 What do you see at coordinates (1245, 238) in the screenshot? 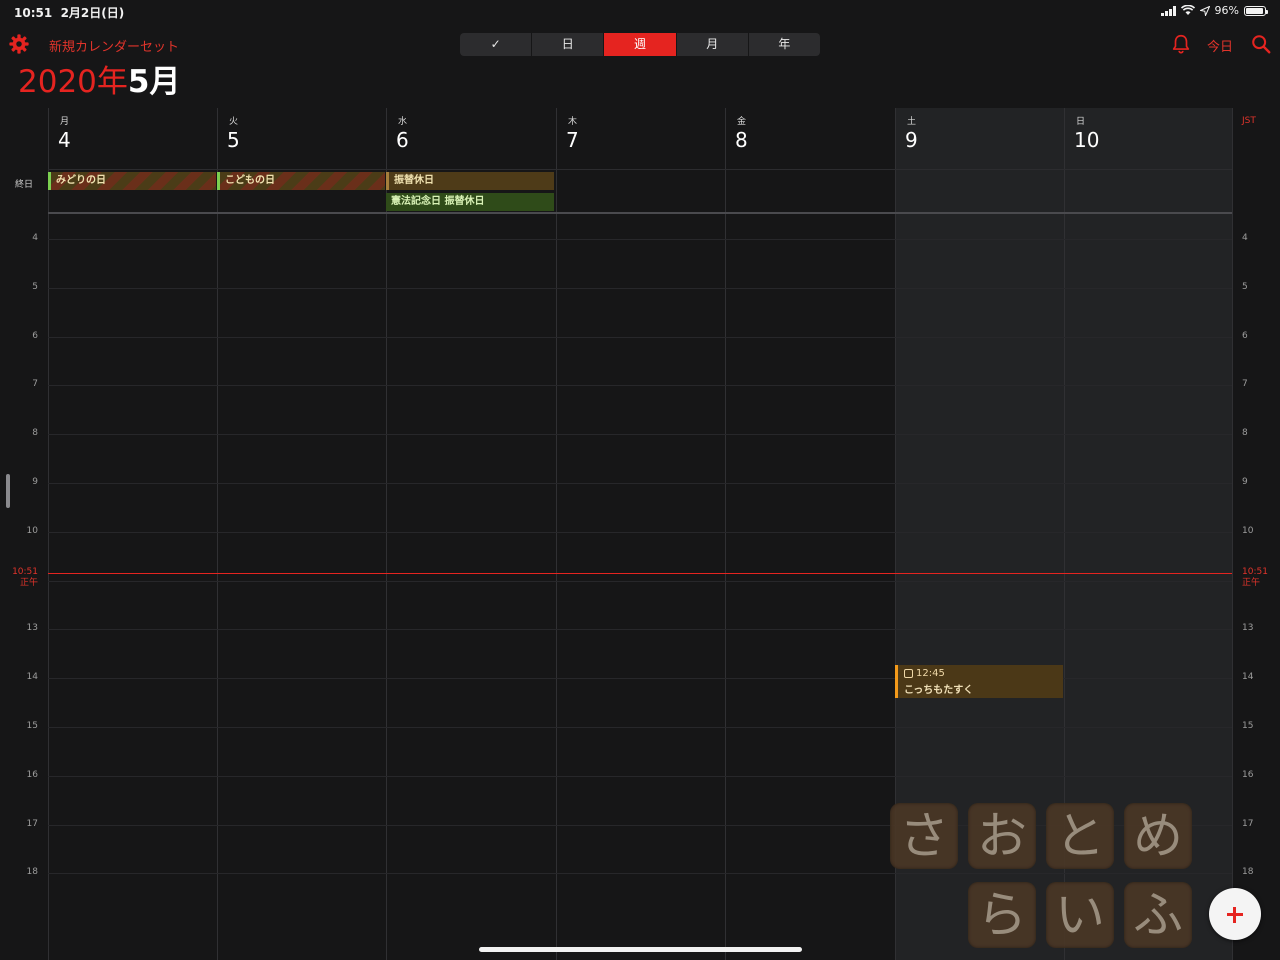
I see `hour-label-right: 4` at bounding box center [1245, 238].